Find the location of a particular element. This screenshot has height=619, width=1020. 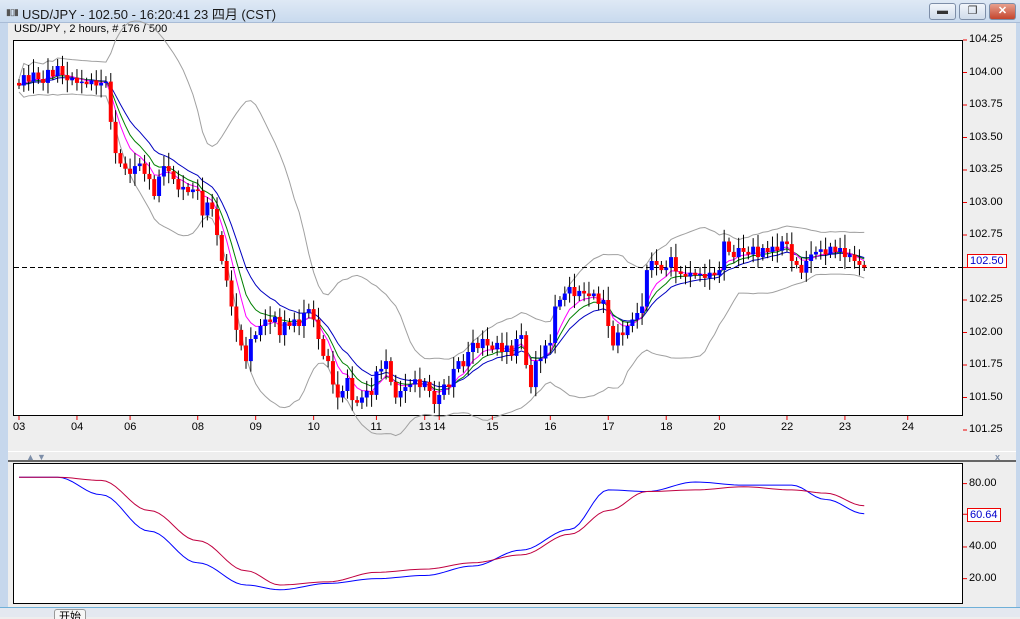

oscillator-signal-line is located at coordinates (442, 531).